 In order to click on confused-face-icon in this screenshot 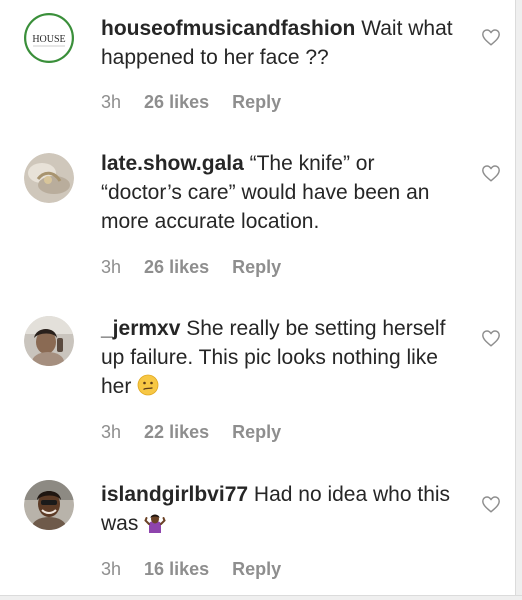, I will do `click(148, 385)`.